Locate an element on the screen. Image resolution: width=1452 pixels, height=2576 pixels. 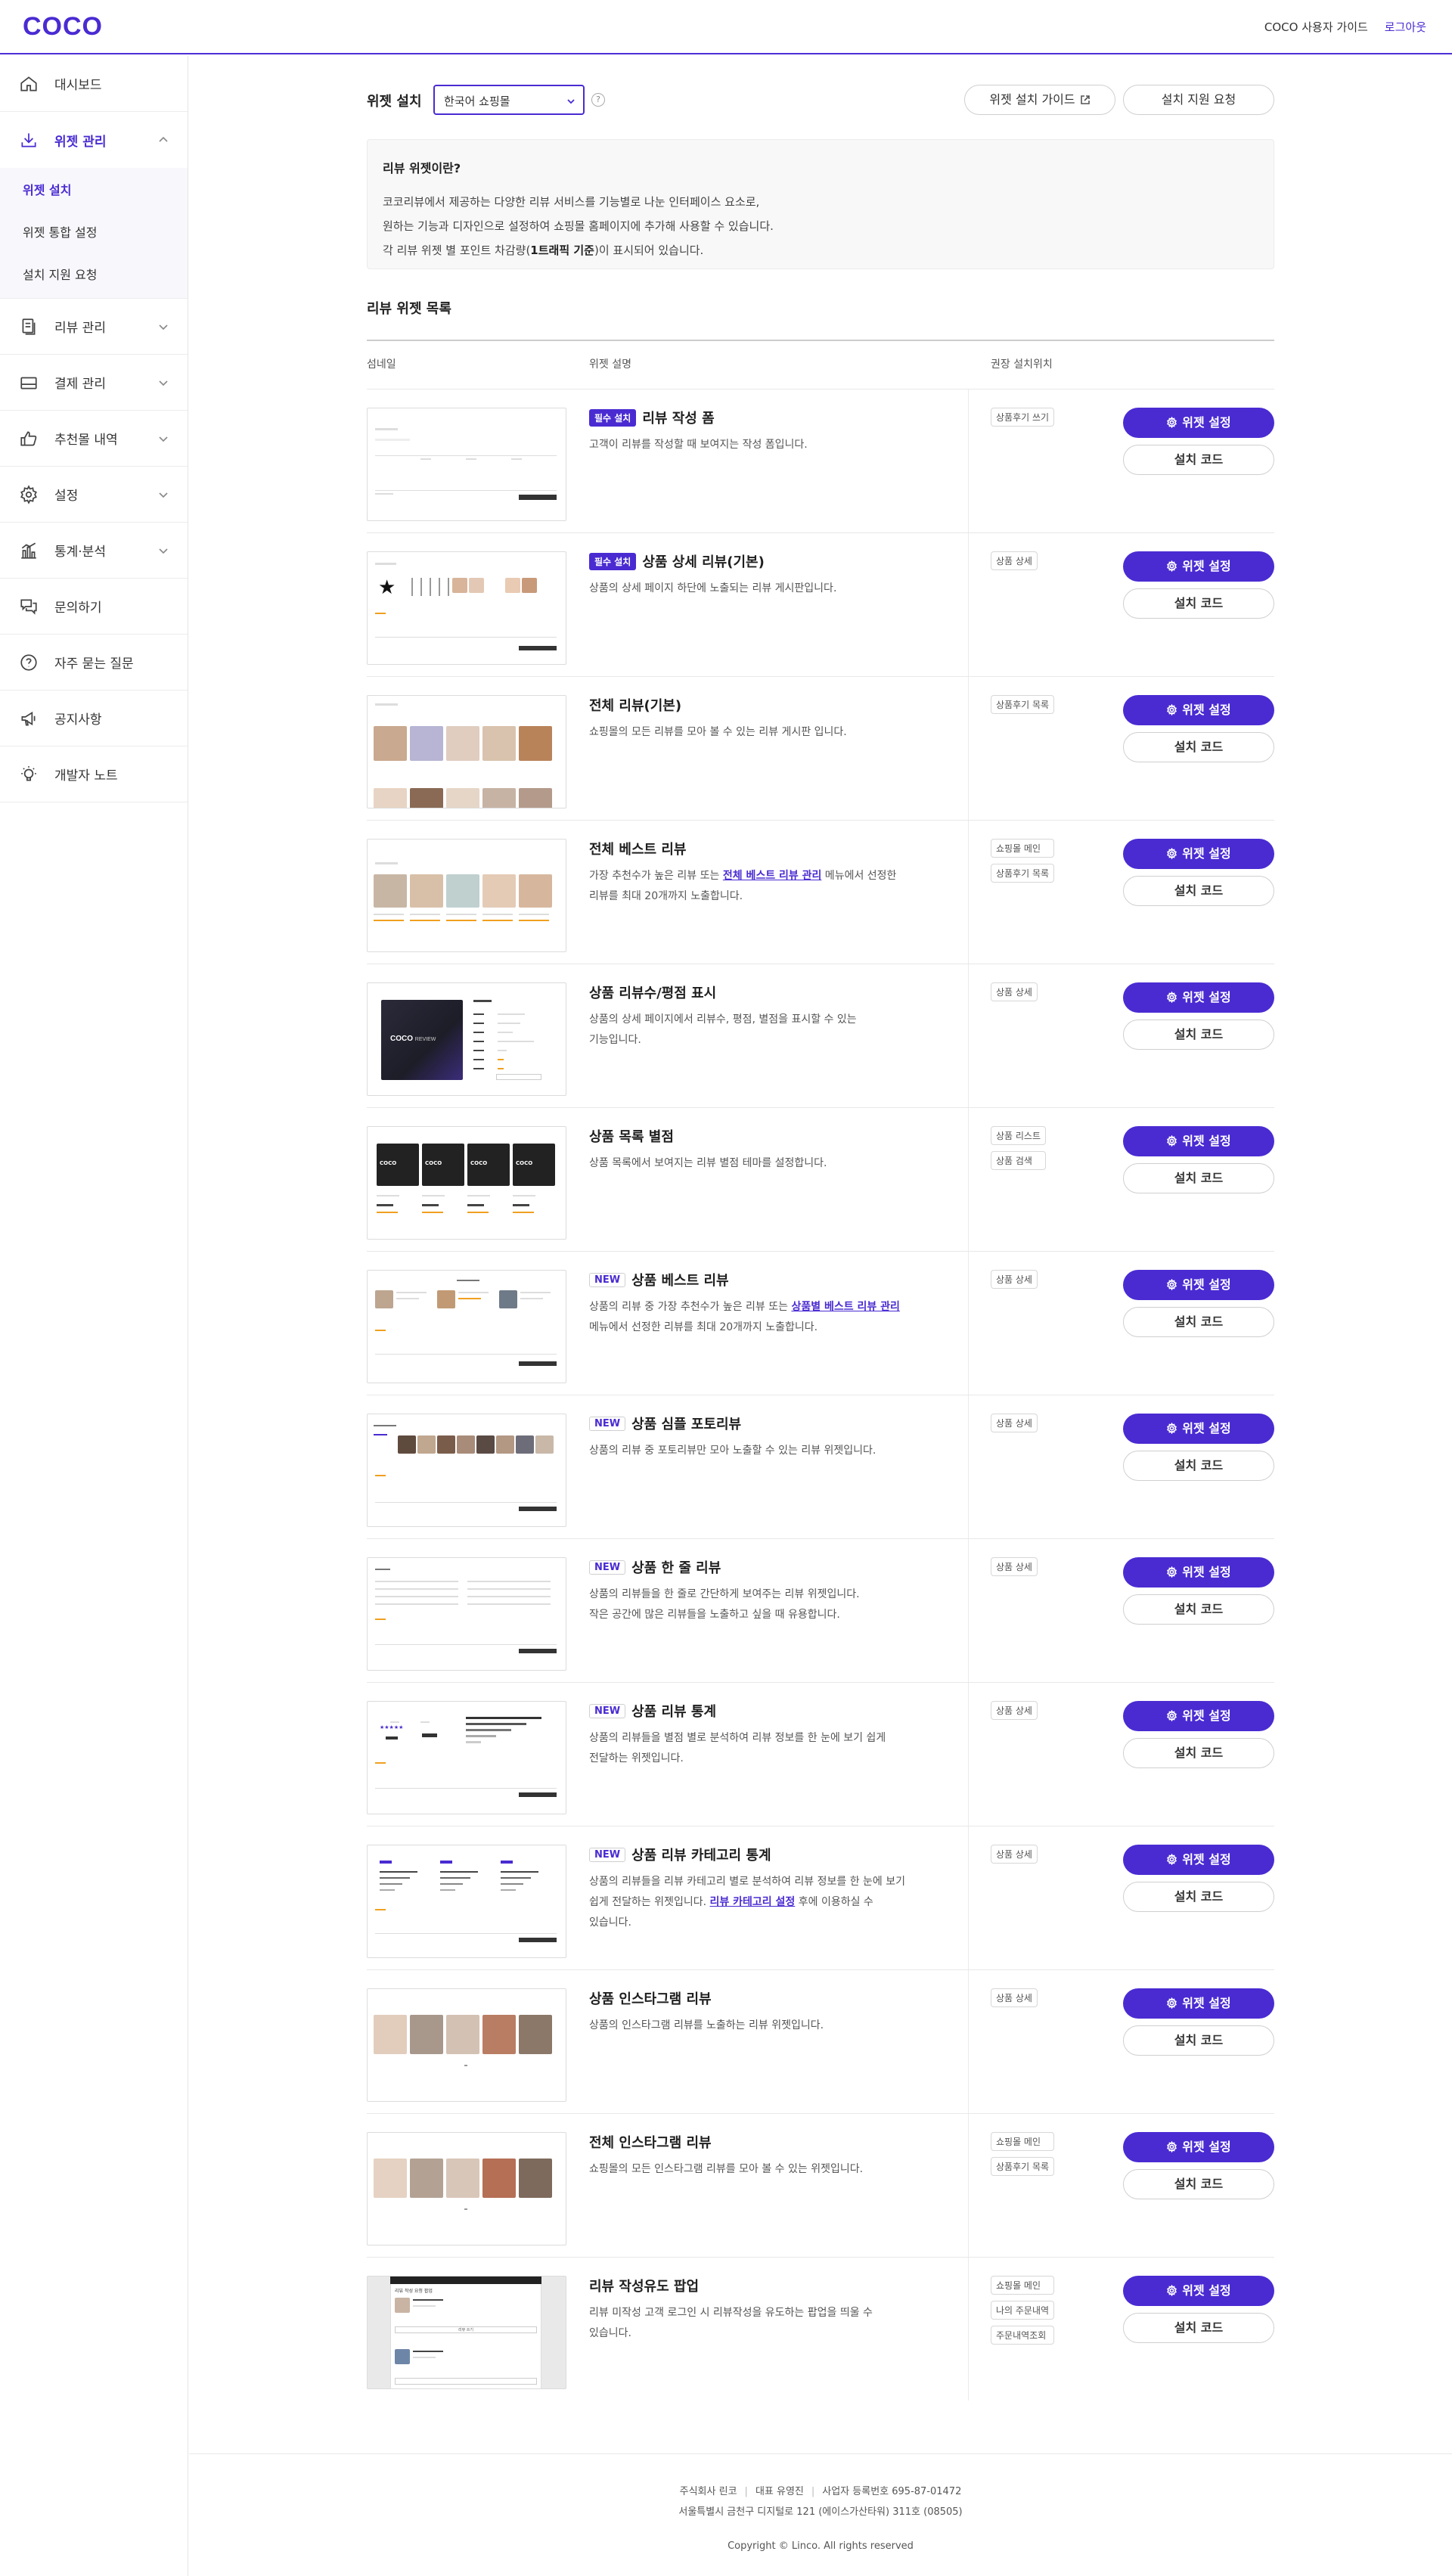
widget-guide-button: 위젯 설치 가이드 is located at coordinates (1039, 100).